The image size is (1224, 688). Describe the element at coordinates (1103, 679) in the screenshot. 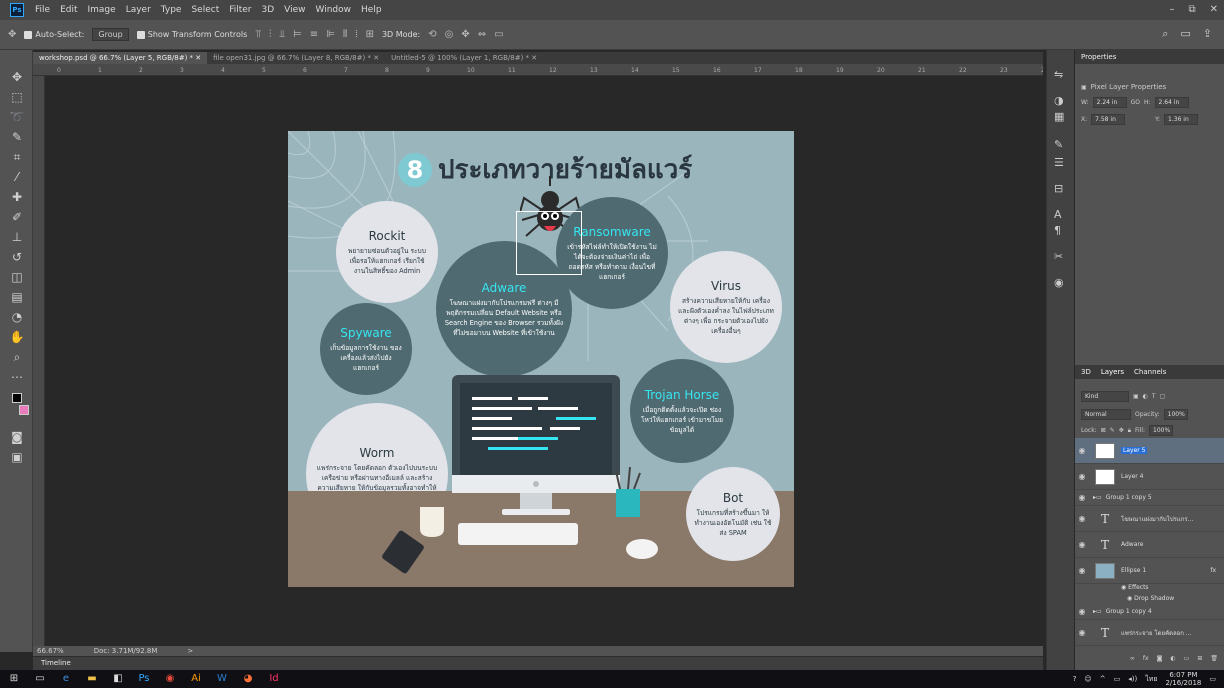

I see `tray-chevron-icon: ^` at that location.